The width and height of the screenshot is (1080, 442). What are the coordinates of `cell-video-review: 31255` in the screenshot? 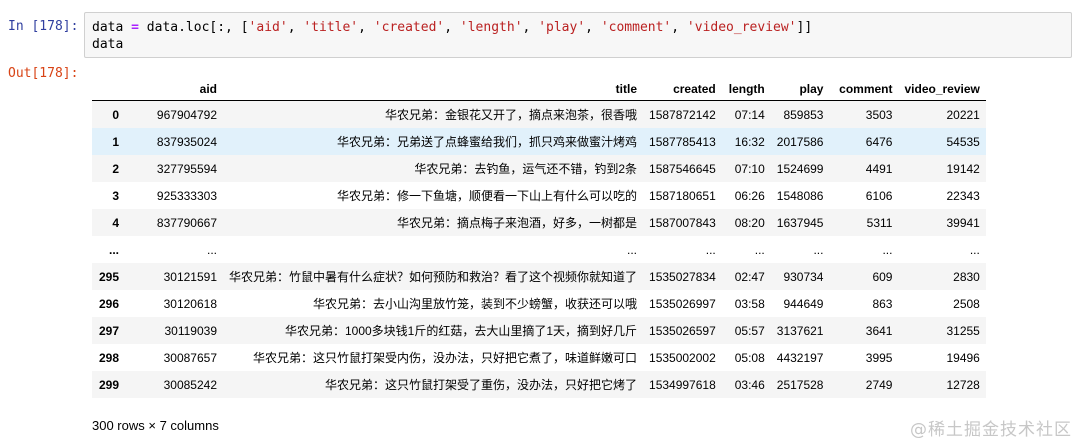 It's located at (942, 330).